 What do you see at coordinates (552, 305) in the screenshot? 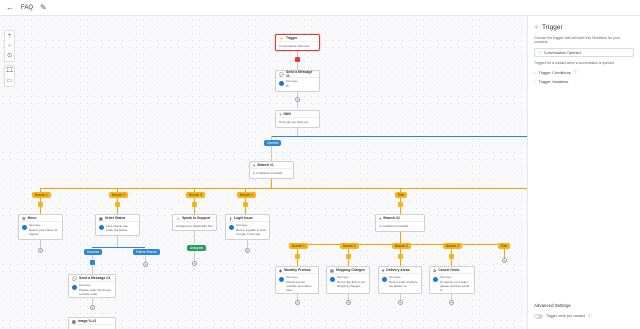
I see `advanced-settings-heading: Advanced Settings` at bounding box center [552, 305].